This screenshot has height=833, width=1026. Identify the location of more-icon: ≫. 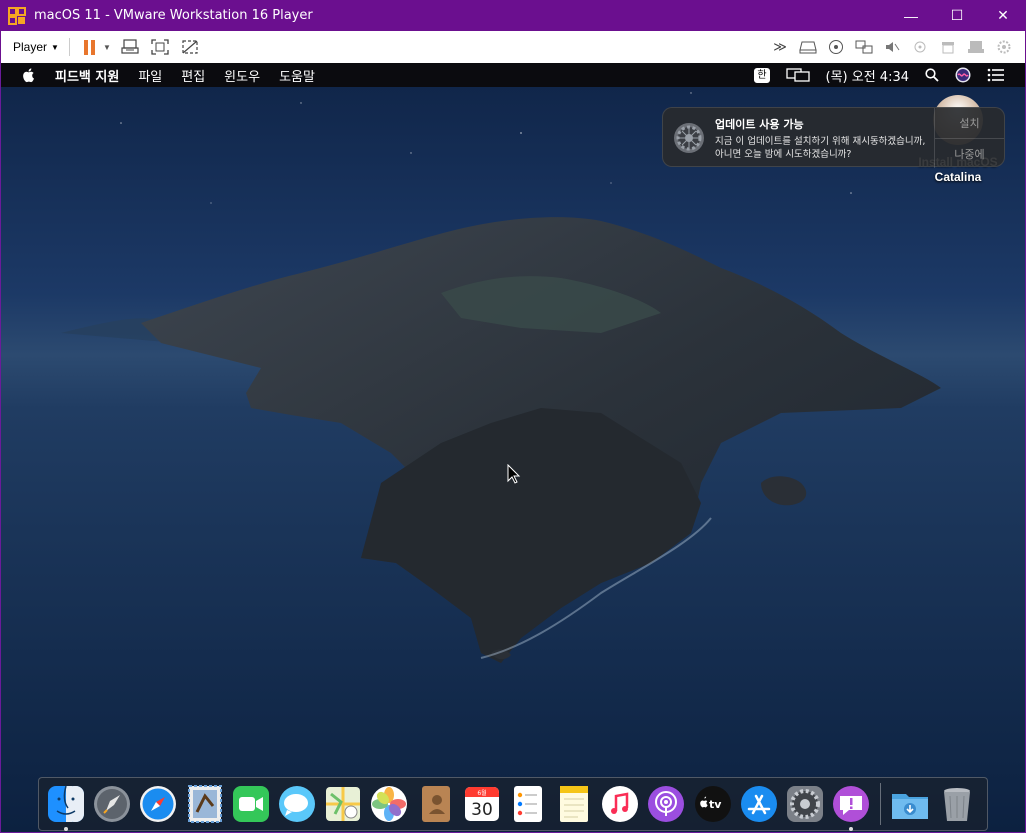
(780, 47).